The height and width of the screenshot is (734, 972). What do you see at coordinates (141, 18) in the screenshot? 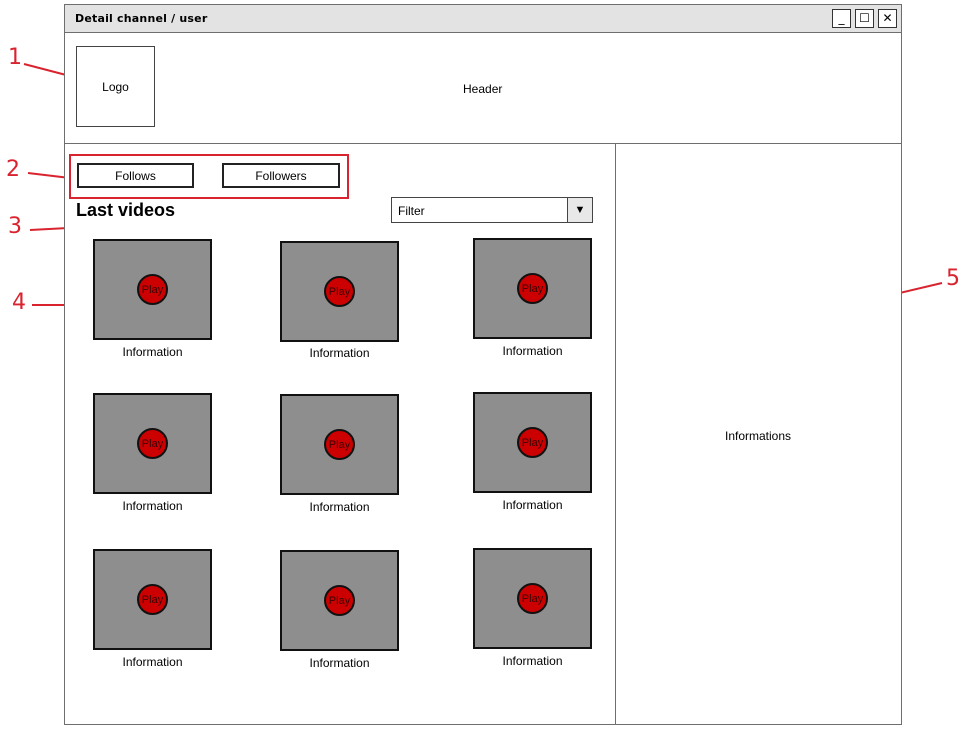
I see `window-title: Detail channel / user` at bounding box center [141, 18].